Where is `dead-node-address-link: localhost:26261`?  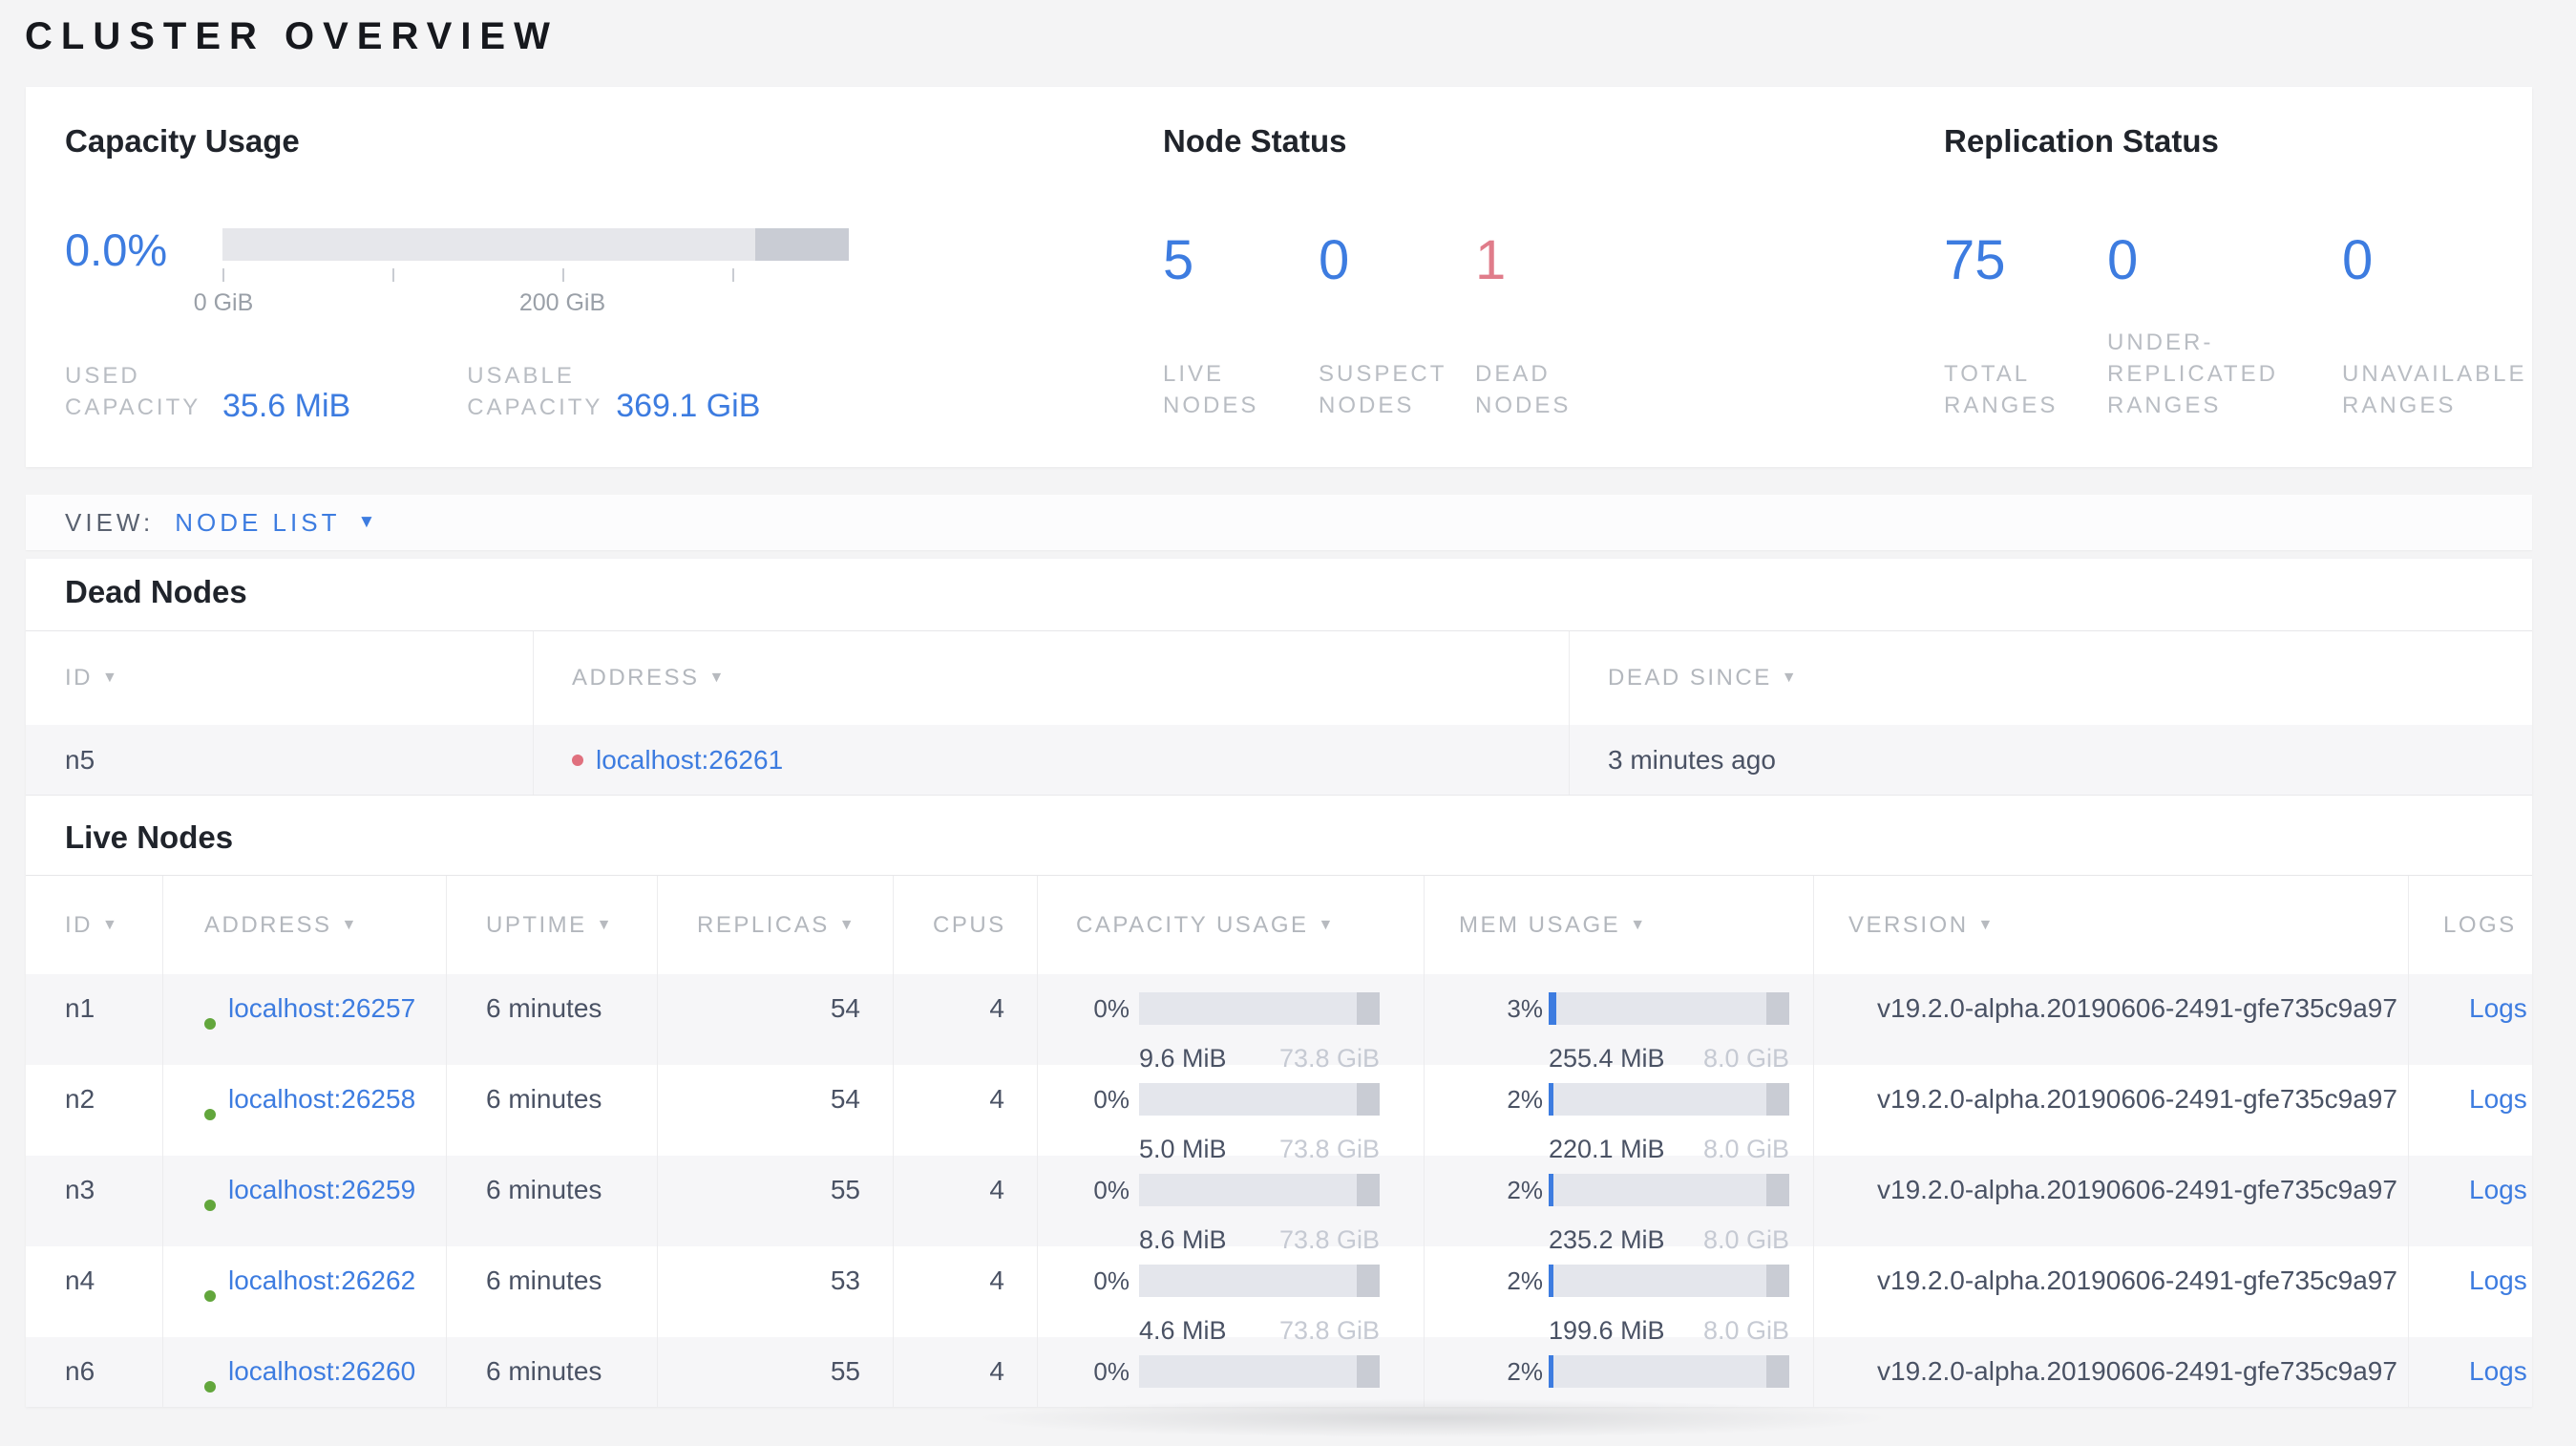 dead-node-address-link: localhost:26261 is located at coordinates (689, 761).